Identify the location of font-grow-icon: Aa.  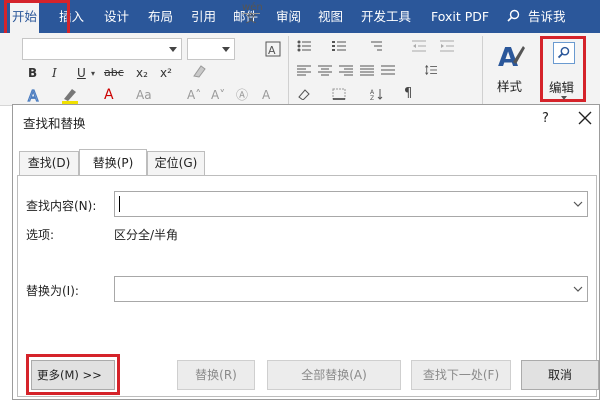
(144, 95).